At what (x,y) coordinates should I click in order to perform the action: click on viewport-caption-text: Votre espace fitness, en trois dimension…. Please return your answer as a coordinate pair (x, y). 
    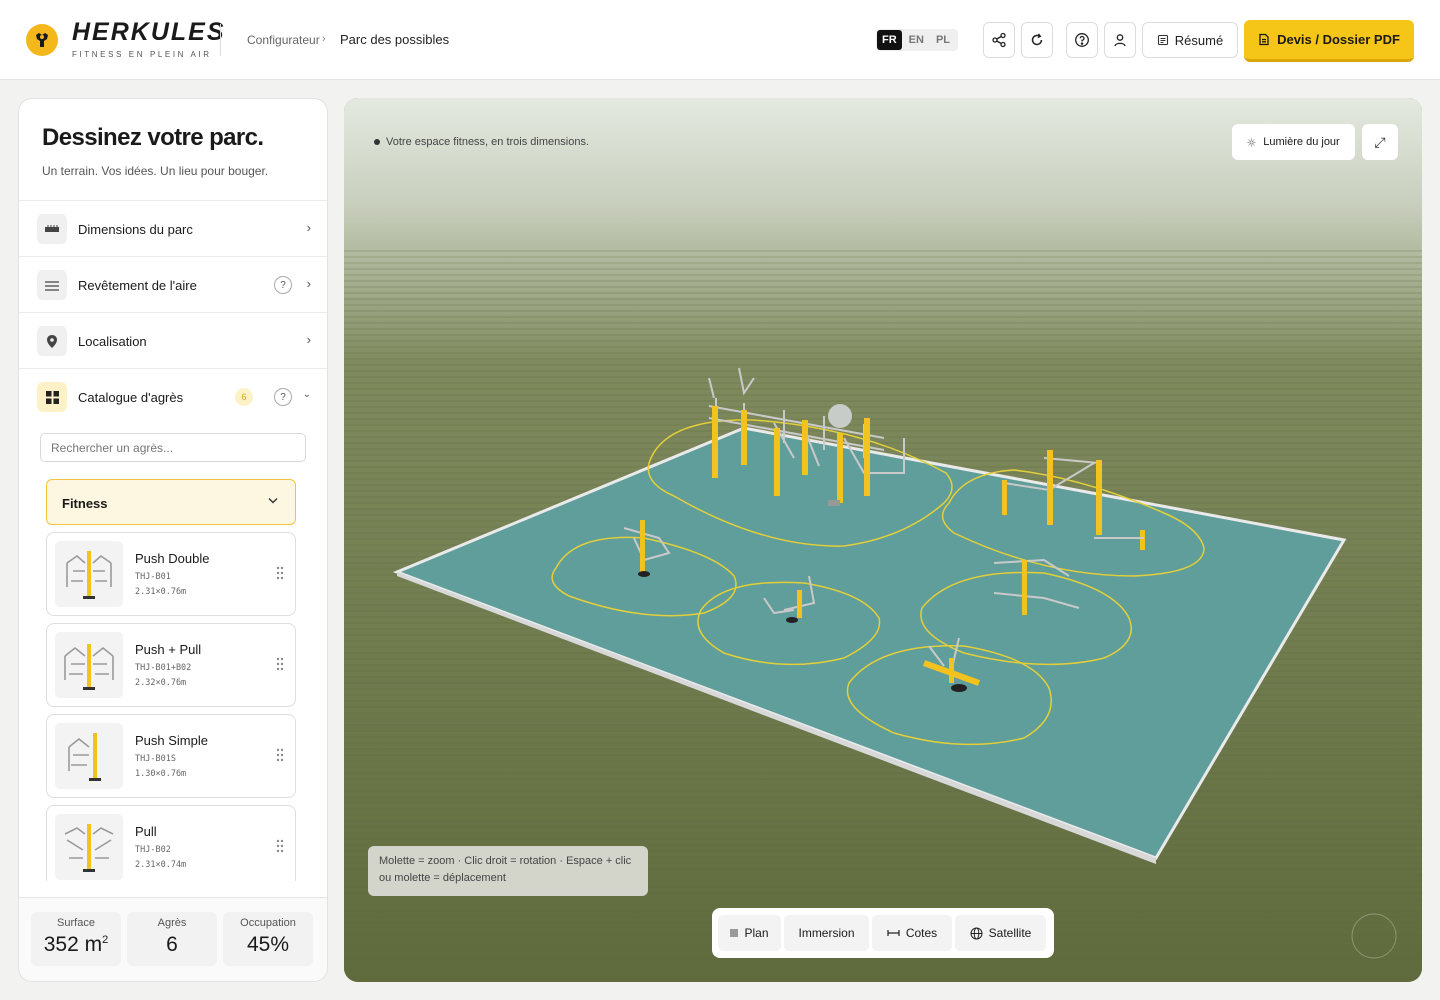
    Looking at the image, I should click on (487, 142).